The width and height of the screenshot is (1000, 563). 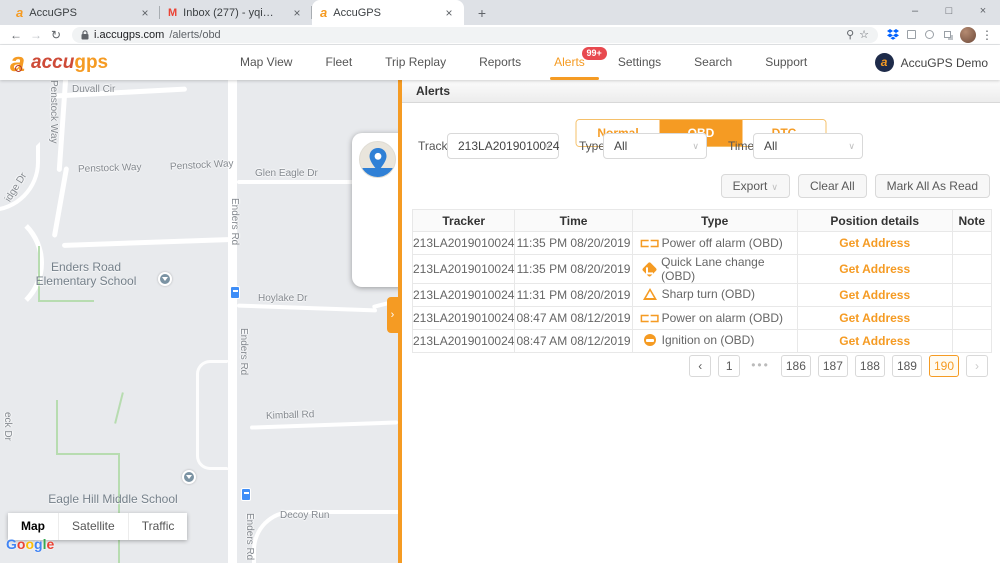 I want to click on mark-all-read-button: Mark All As Read, so click(x=932, y=186).